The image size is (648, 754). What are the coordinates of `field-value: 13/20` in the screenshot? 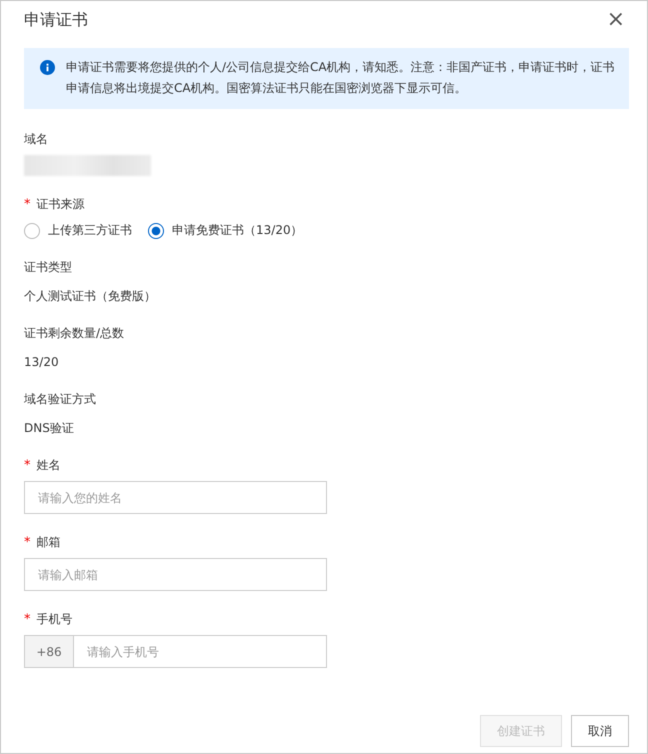 It's located at (42, 362).